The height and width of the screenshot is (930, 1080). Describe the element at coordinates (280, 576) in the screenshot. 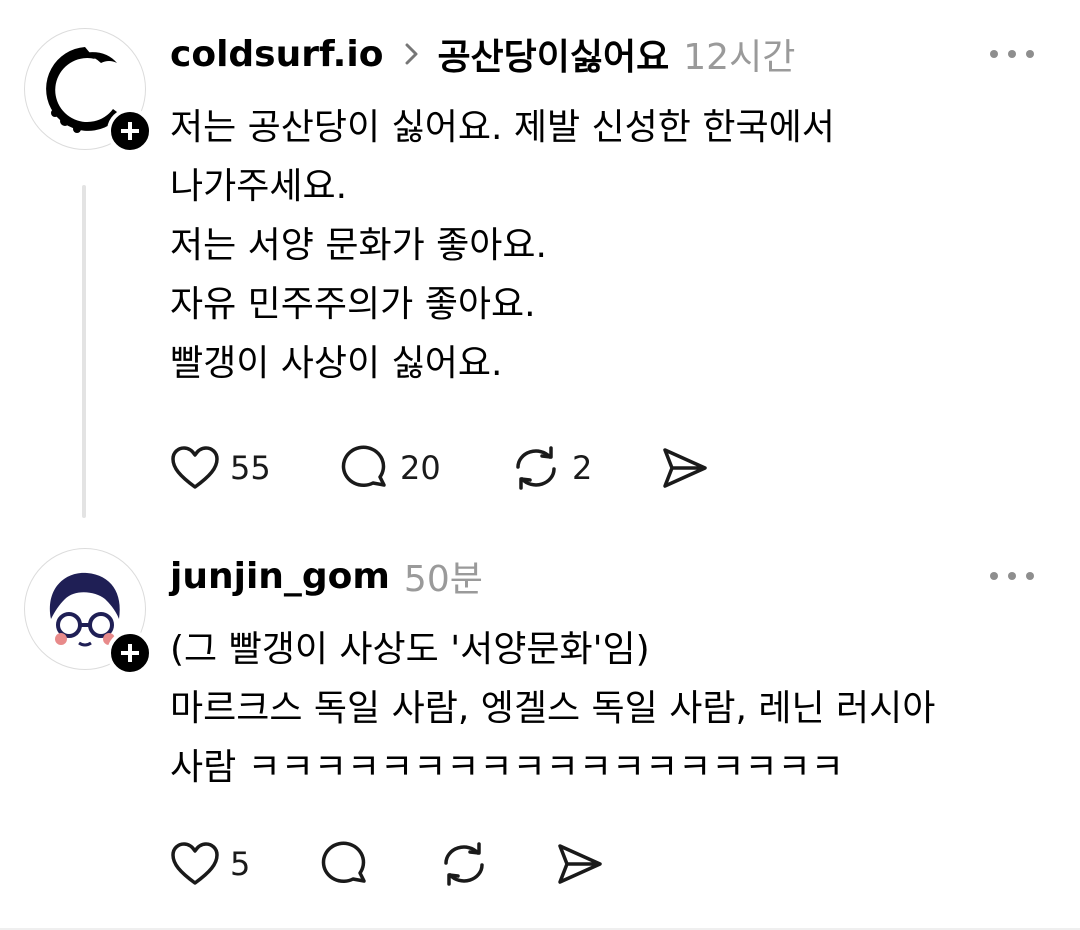

I see `username: junjin_gom` at that location.